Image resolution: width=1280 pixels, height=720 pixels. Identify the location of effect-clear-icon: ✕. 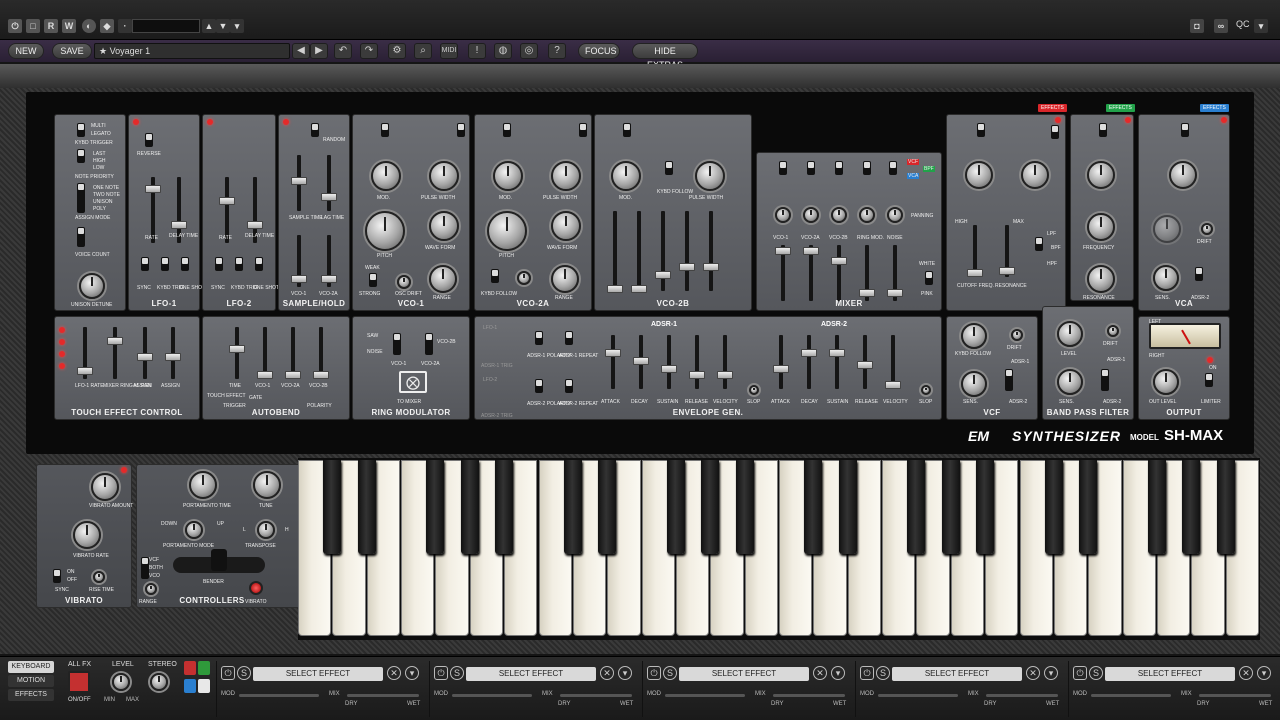
(1246, 673).